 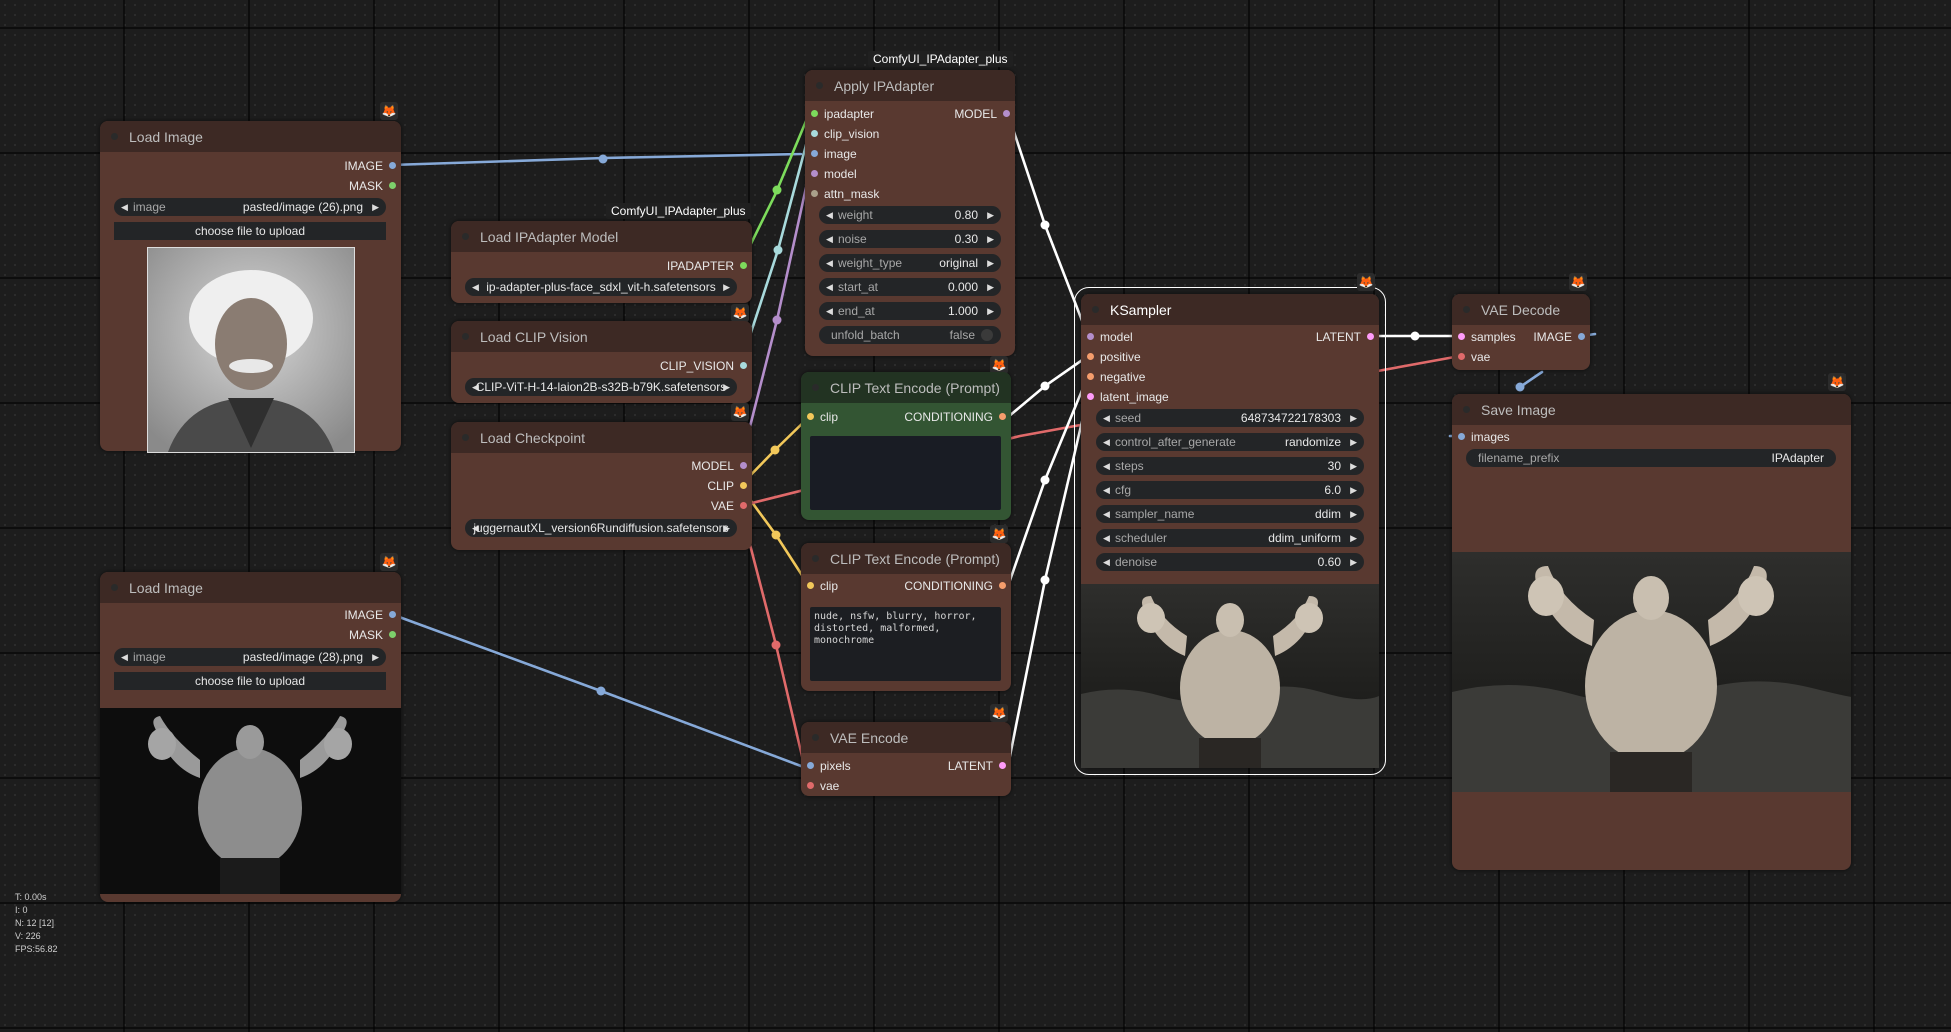 What do you see at coordinates (910, 287) in the screenshot?
I see `start-at-widget: ◀ start_at 0.000 ▶` at bounding box center [910, 287].